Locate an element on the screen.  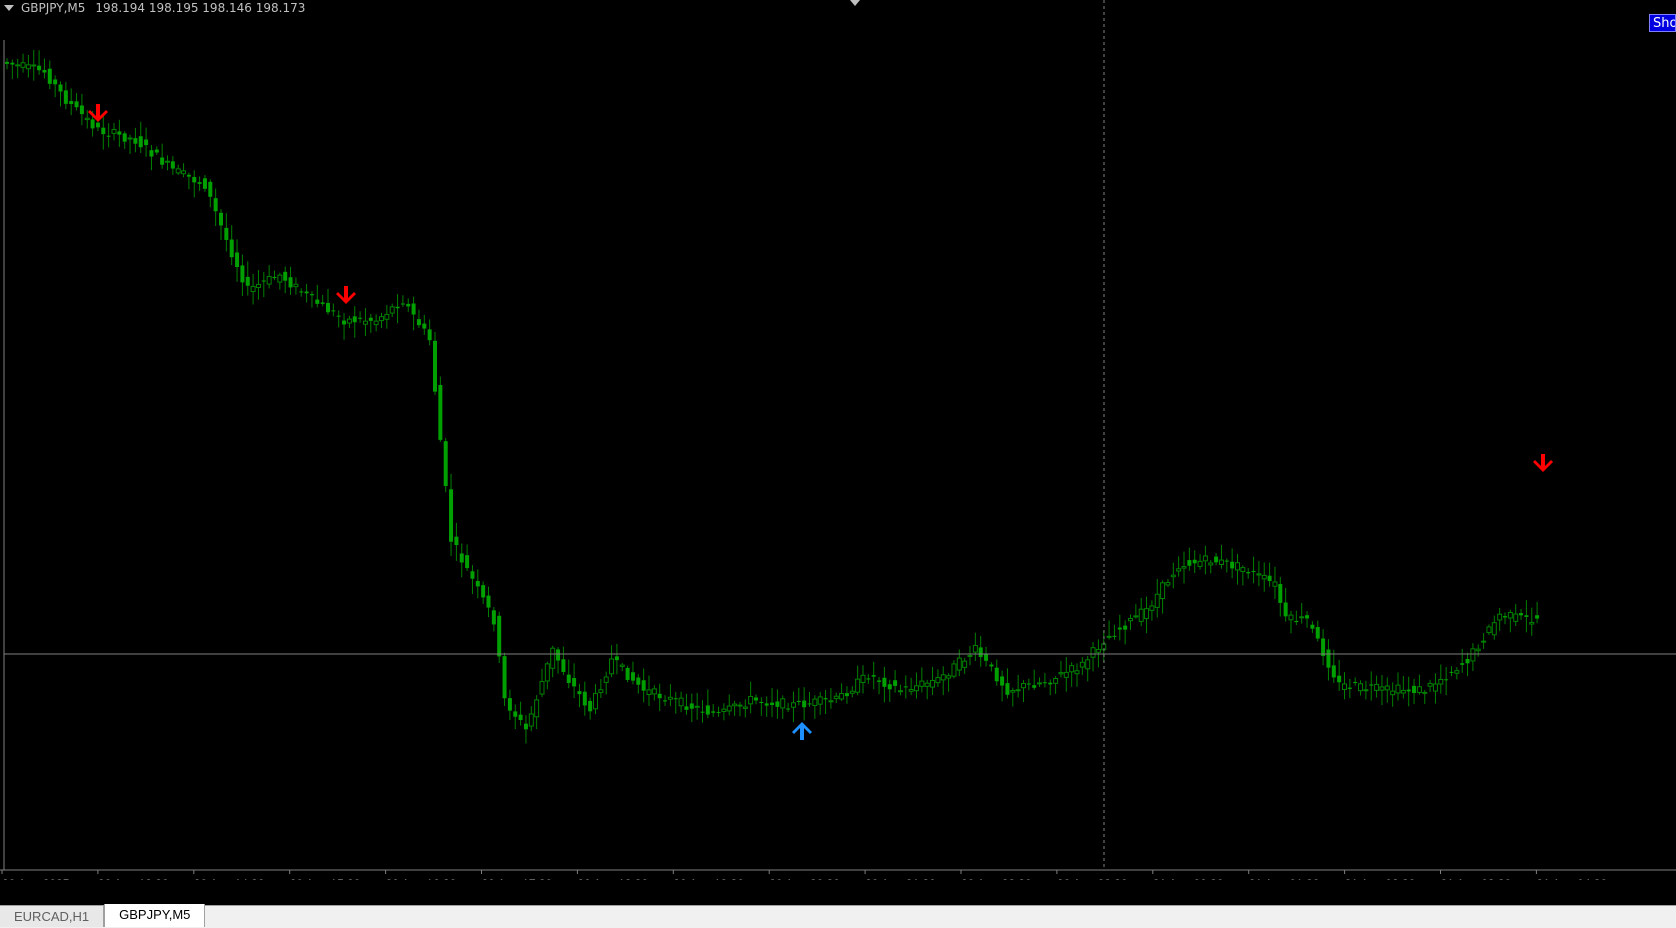
chart-shift-marker-icon is located at coordinates (855, 3).